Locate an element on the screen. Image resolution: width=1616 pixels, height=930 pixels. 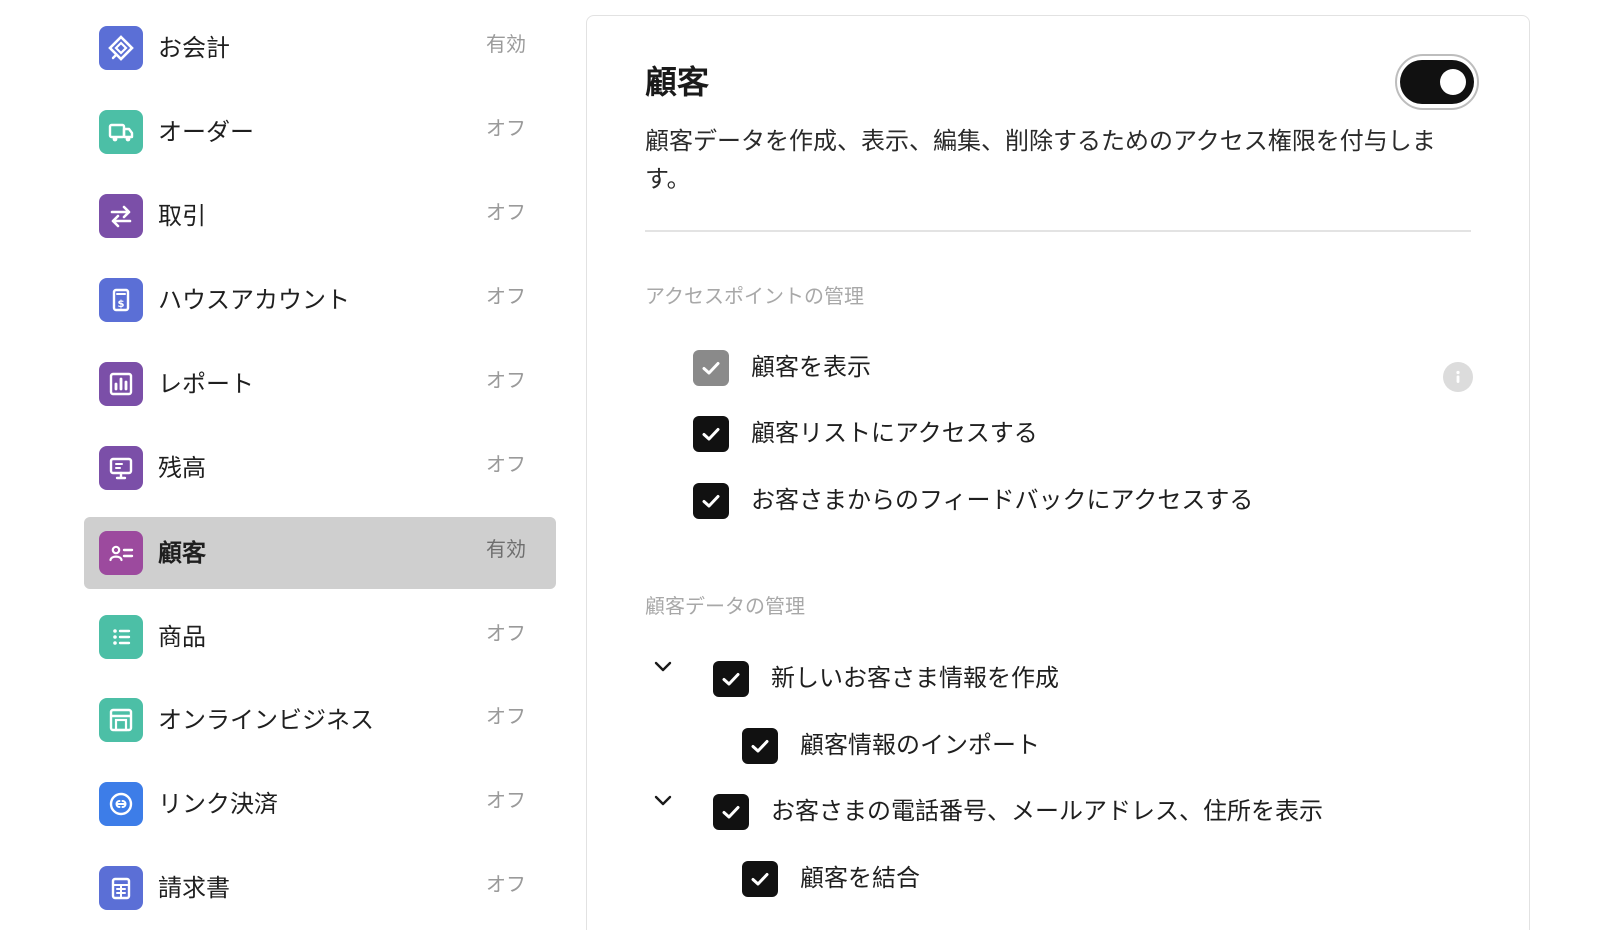
info-icon is located at coordinates (1458, 377).